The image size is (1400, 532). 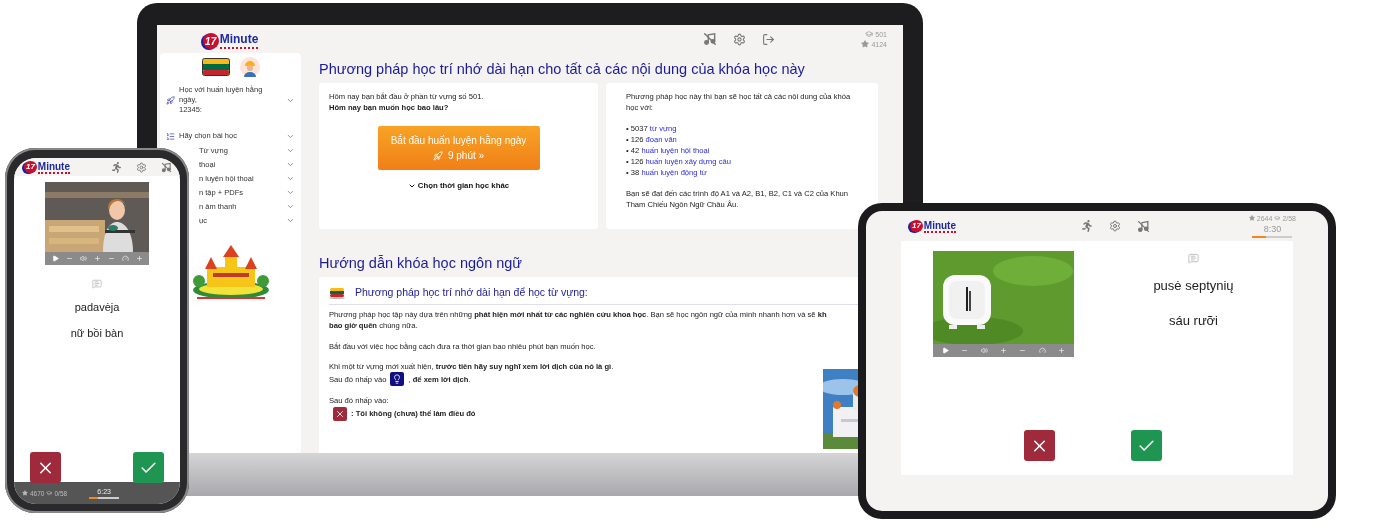 I want to click on translation-text: nữ bồi bàn, so click(x=97, y=333).